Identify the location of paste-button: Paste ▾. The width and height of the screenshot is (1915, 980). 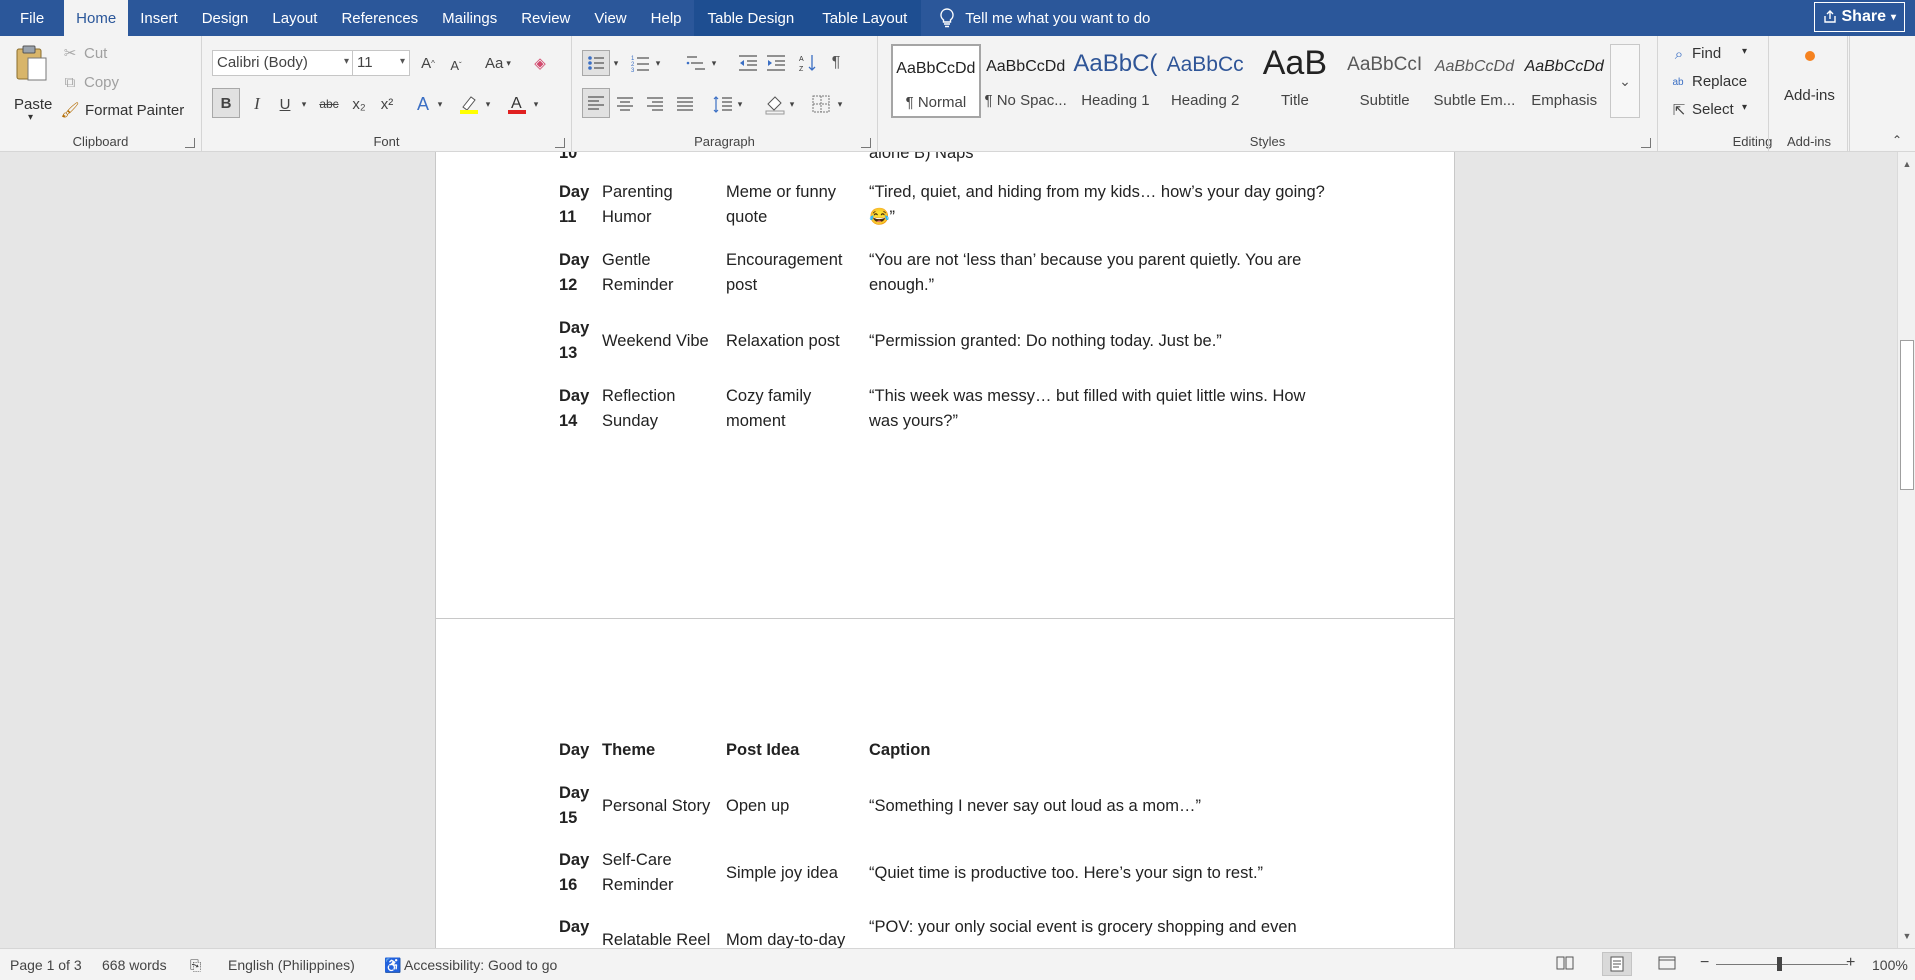
(32, 84).